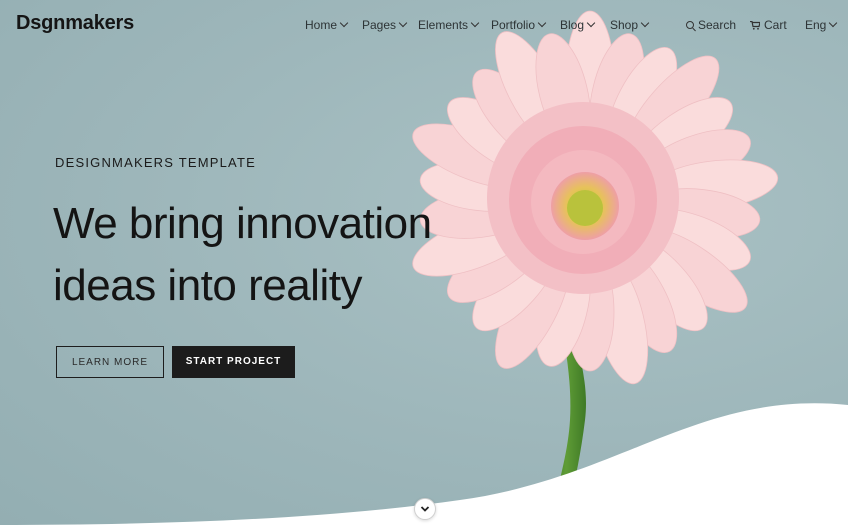 This screenshot has height=530, width=848. What do you see at coordinates (321, 25) in the screenshot?
I see `nav-item-label: Home` at bounding box center [321, 25].